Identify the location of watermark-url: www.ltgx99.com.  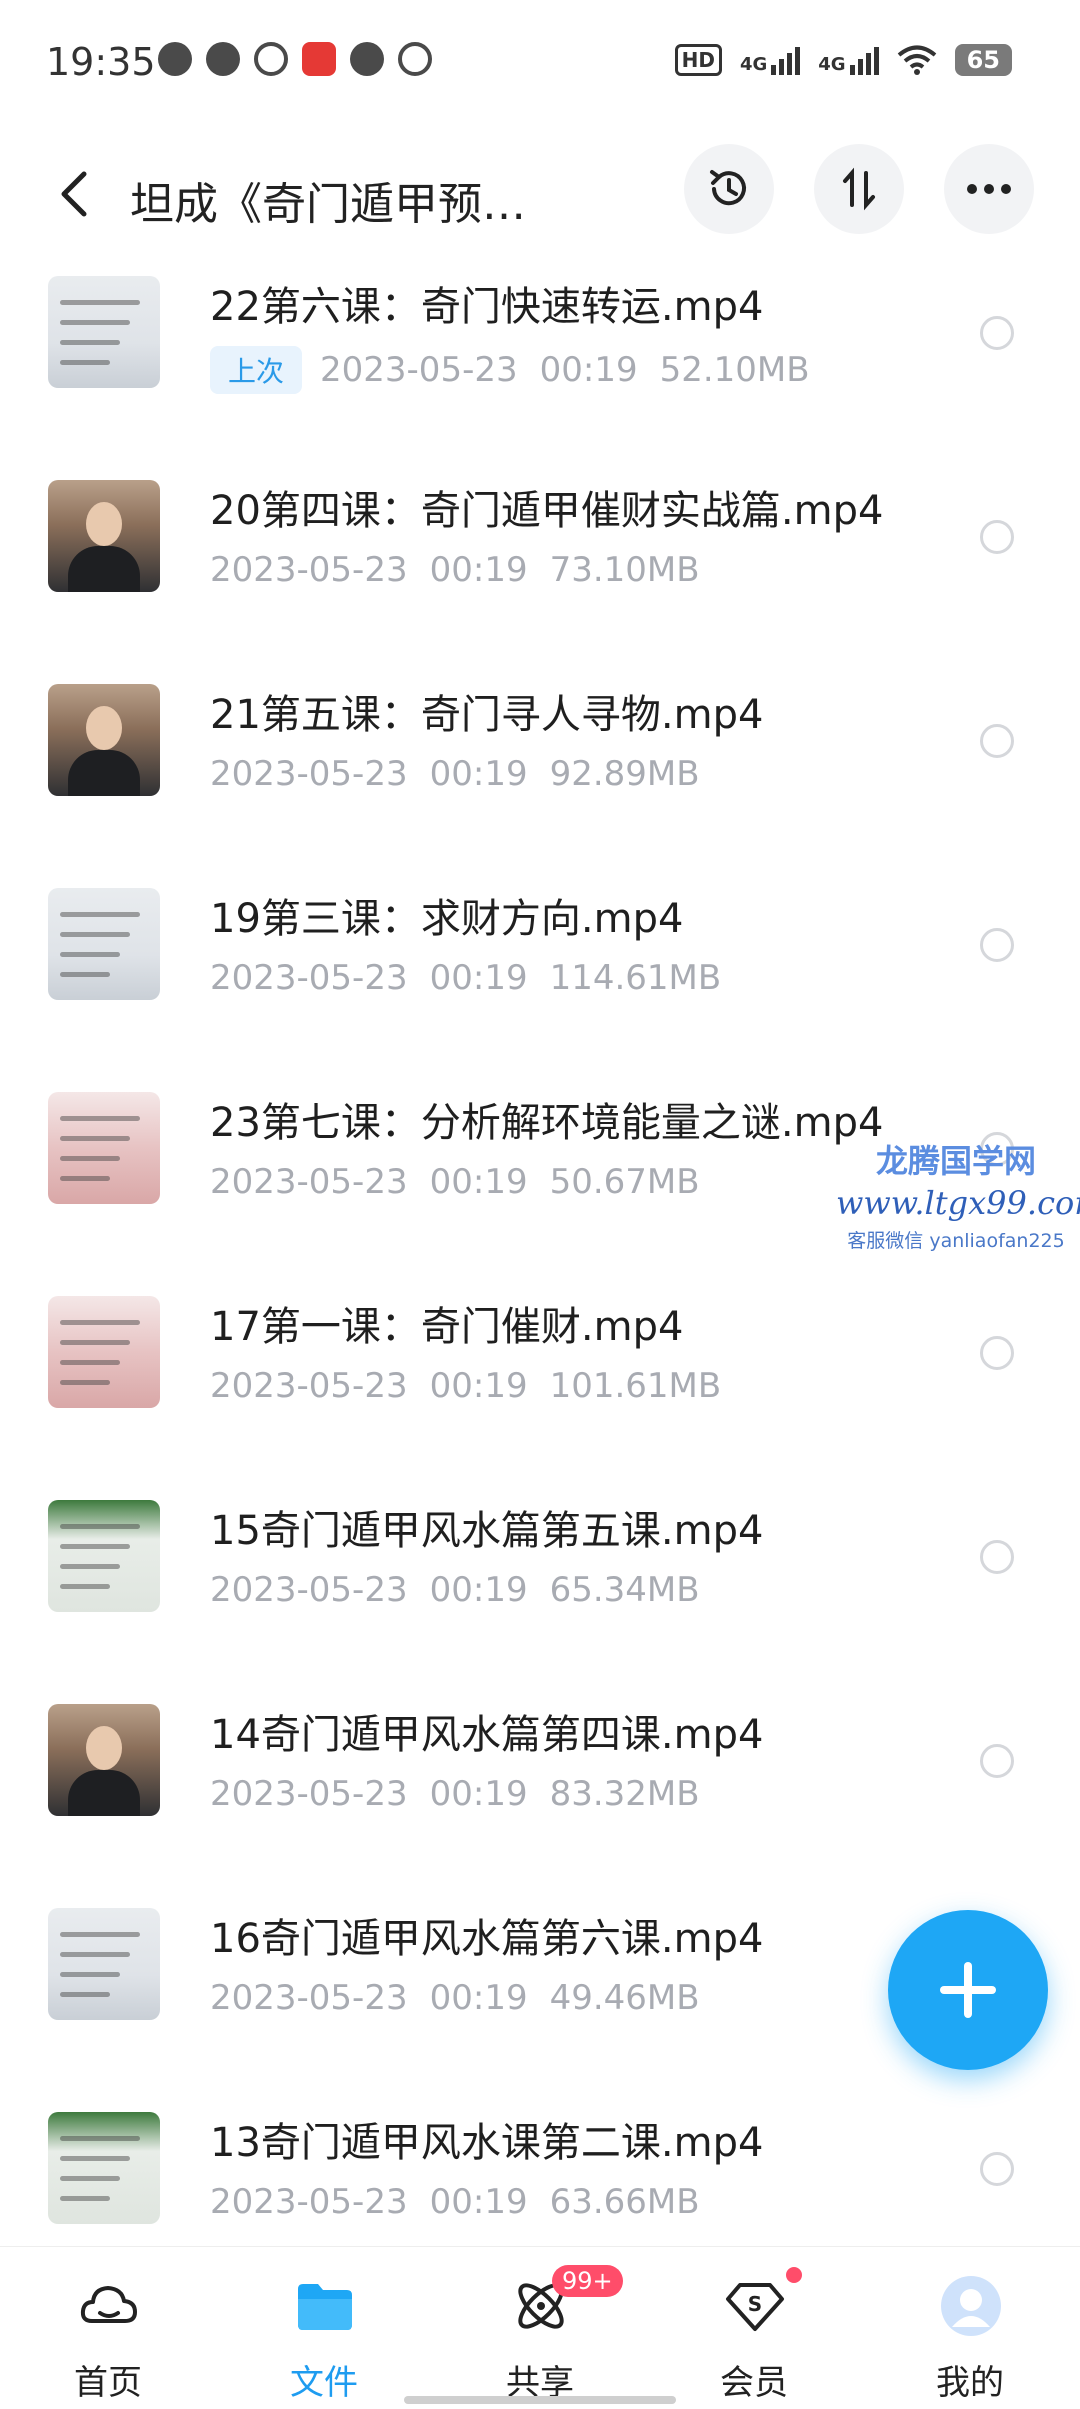
(958, 1203).